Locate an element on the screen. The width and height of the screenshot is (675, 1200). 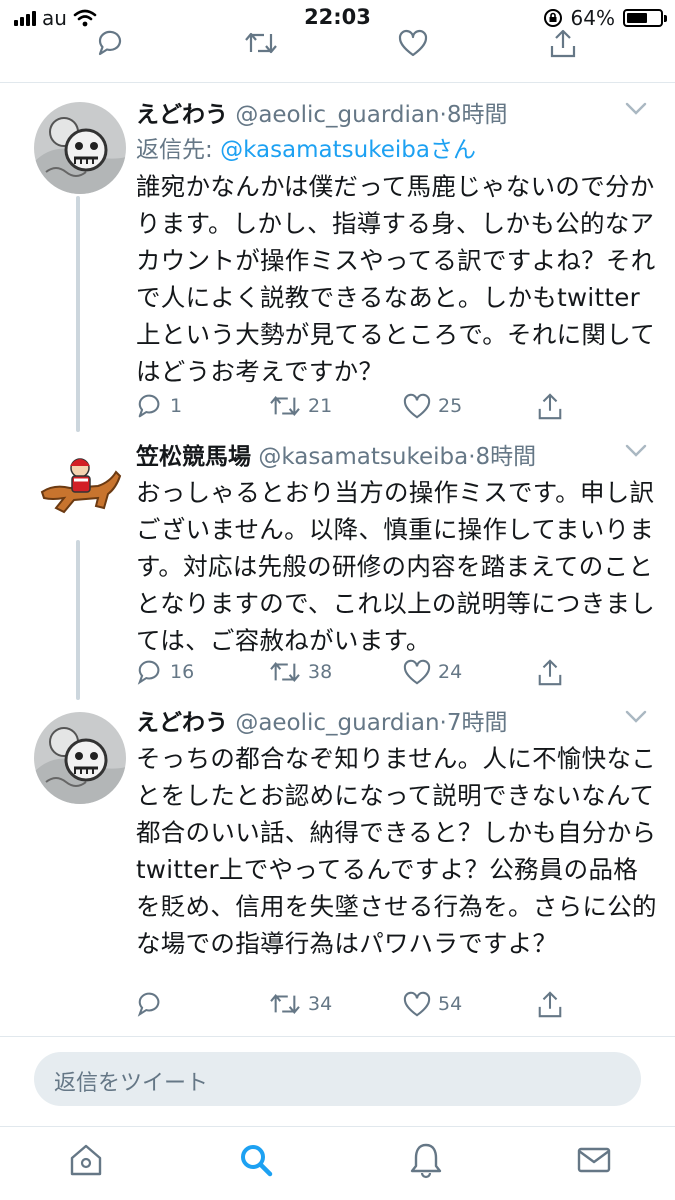
tweet-header: えどわう @aeolic_guardian·8時間 is located at coordinates (396, 115).